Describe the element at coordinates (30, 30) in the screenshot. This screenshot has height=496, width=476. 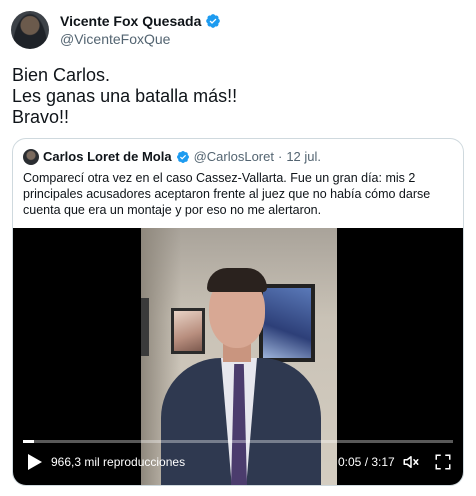
I see `author-avatar` at that location.